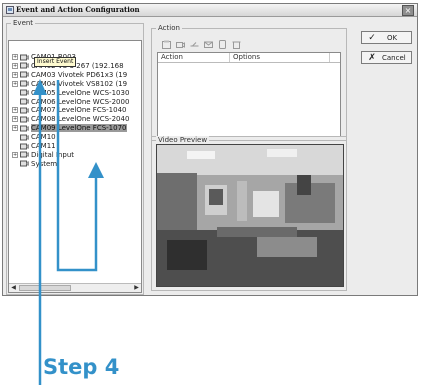 The image size is (422, 385). Describe the element at coordinates (394, 57) in the screenshot. I see `cancel-label: Cancel` at that location.